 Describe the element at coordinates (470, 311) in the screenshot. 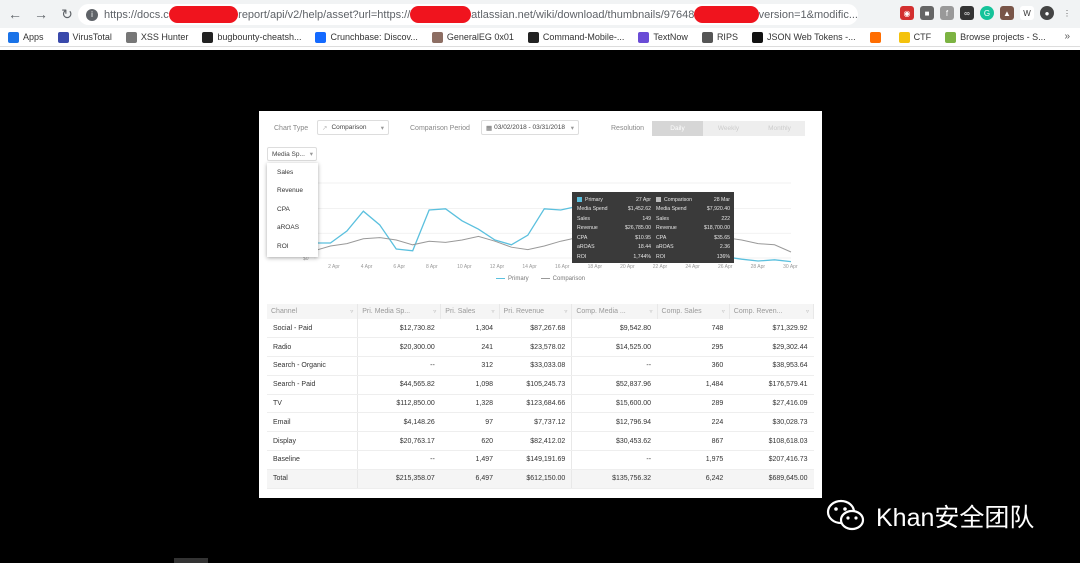

I see `column-header: Pri. Sales ▿` at that location.